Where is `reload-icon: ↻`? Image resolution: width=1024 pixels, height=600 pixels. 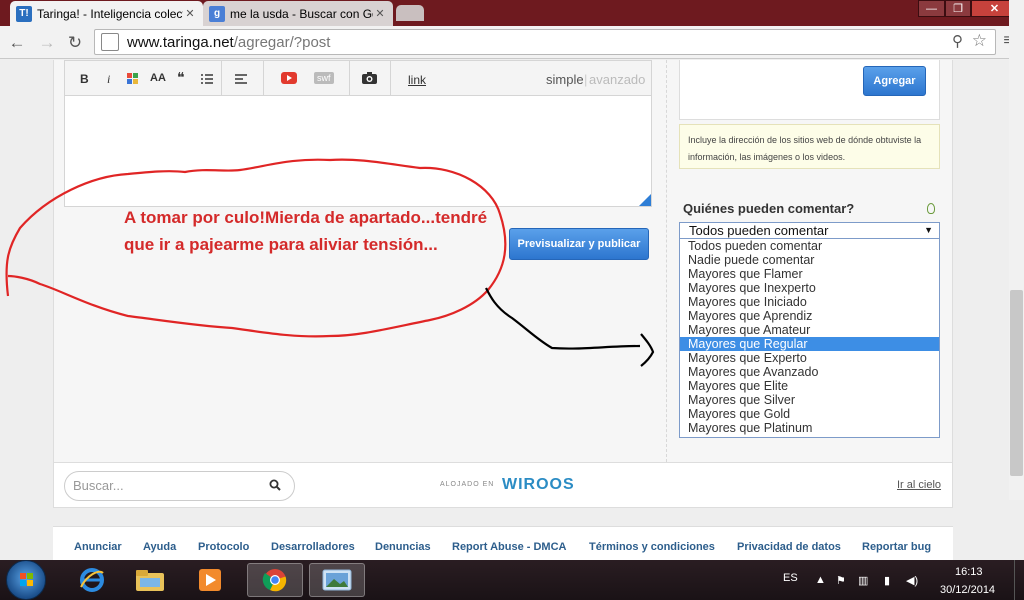 reload-icon: ↻ is located at coordinates (75, 43).